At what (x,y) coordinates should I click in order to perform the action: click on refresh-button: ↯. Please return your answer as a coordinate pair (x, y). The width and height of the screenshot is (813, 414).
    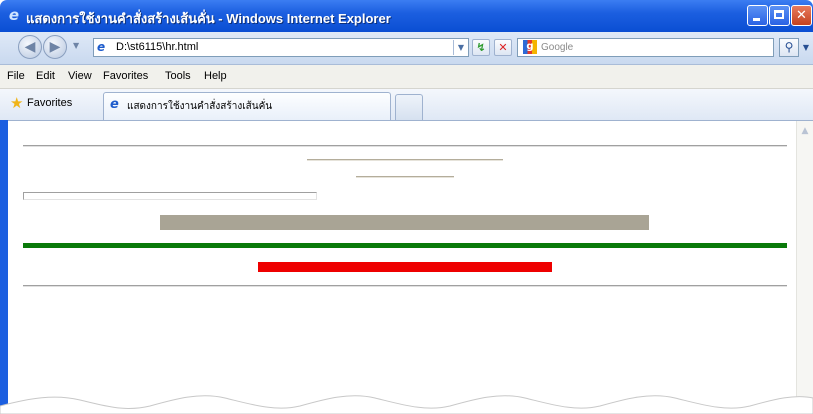
    Looking at the image, I should click on (481, 47).